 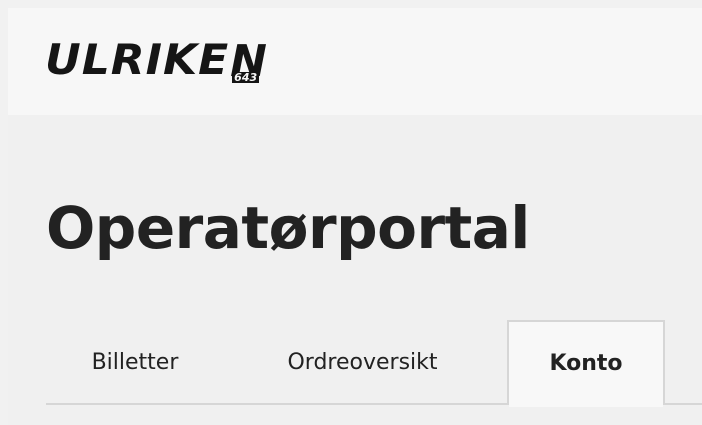 I want to click on tab-ordreoversikt-label: Ordreoversikt, so click(x=362, y=362).